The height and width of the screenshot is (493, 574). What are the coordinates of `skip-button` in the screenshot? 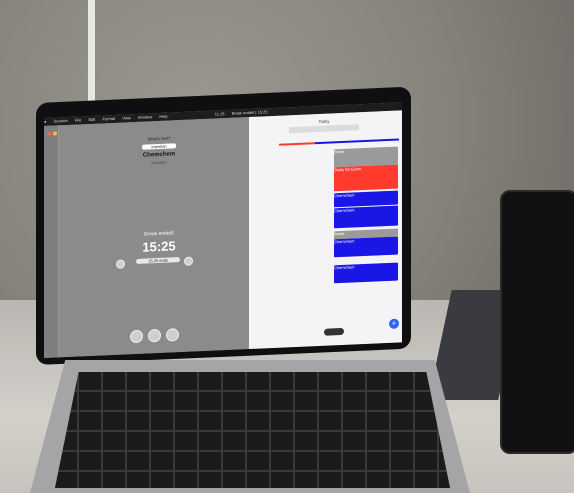 It's located at (136, 336).